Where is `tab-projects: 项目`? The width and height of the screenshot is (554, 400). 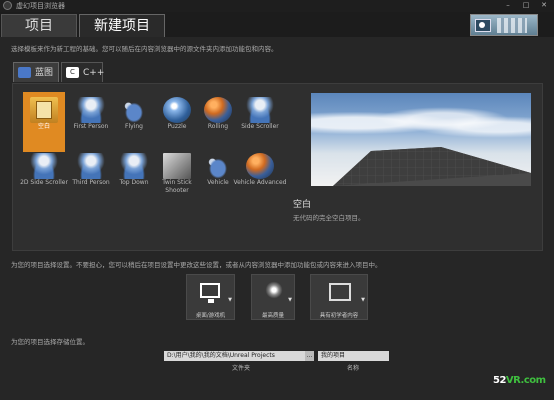
tab-projects: 项目 is located at coordinates (39, 25).